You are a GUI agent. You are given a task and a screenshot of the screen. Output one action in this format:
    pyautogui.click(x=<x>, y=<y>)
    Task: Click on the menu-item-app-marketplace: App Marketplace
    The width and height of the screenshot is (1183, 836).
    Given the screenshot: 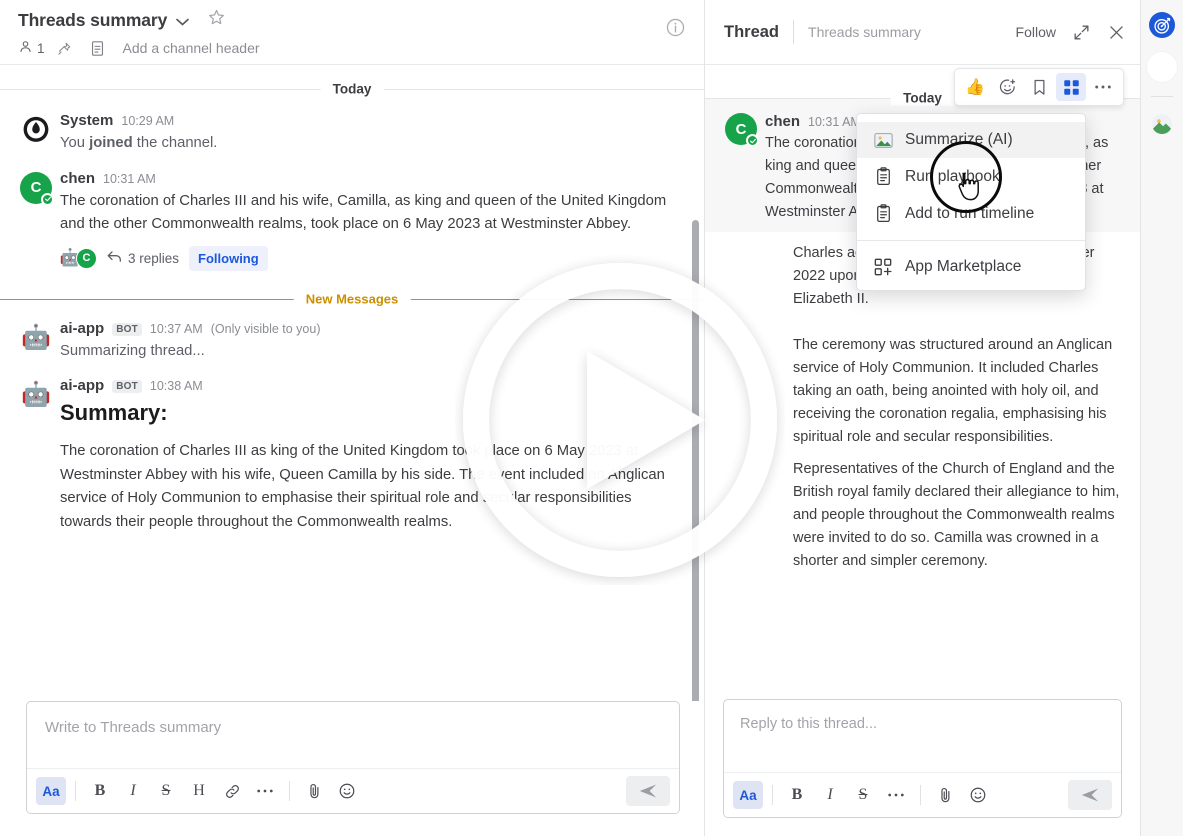 What is the action you would take?
    pyautogui.click(x=971, y=269)
    